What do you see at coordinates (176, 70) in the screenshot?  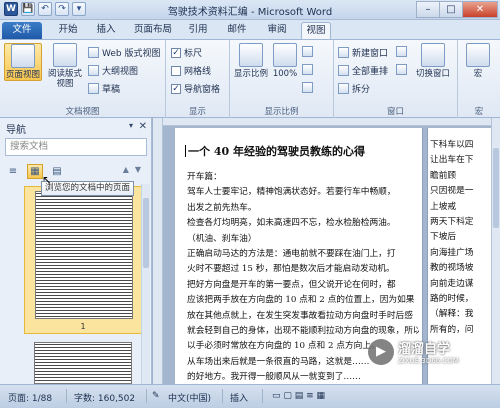 I see `gridlines-check-icon` at bounding box center [176, 70].